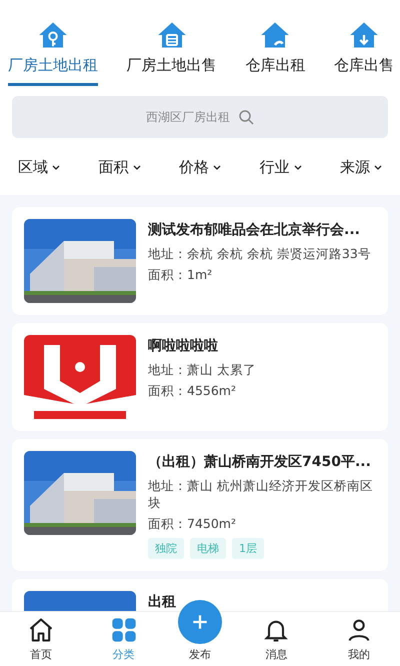 This screenshot has height=666, width=400. I want to click on nav-tab: 首页, so click(41, 639).